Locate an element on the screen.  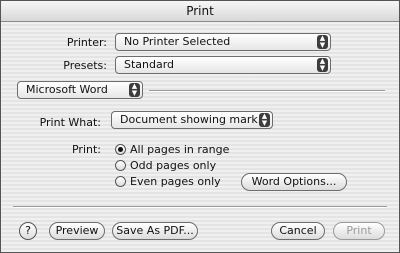
radio-odd-pages: Odd pages only is located at coordinates (165, 165).